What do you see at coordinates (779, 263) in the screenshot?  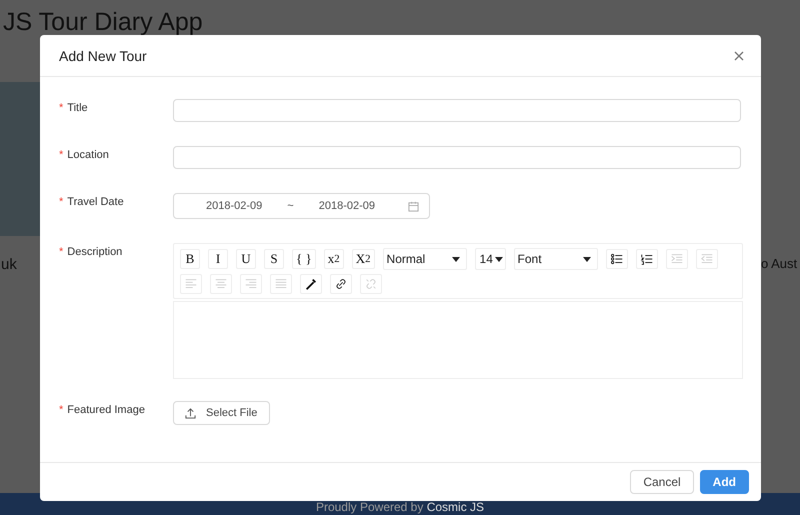 I see `card-title: o Aust` at bounding box center [779, 263].